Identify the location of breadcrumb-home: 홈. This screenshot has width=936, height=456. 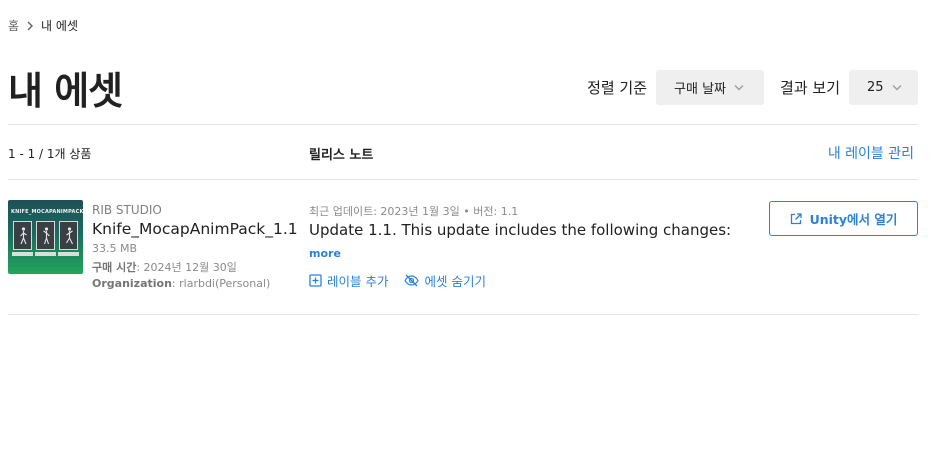
(13, 25).